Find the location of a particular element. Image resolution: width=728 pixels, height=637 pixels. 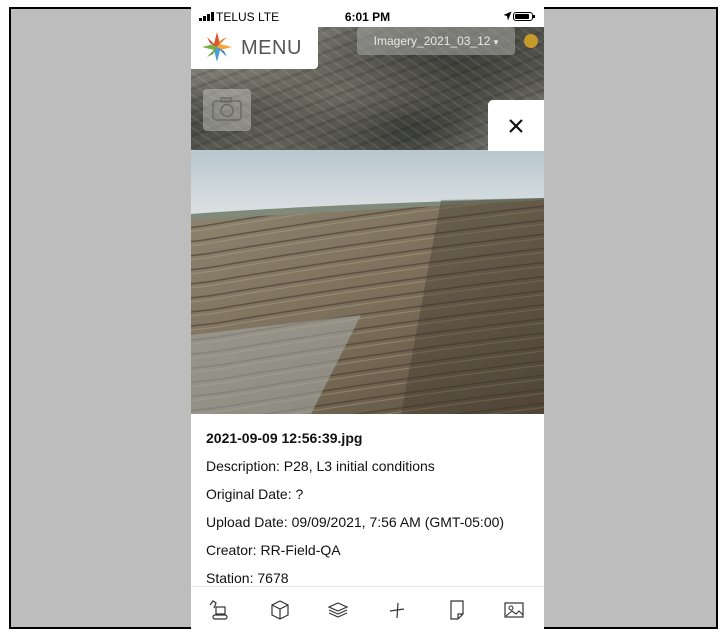

menu-label: MENU is located at coordinates (271, 48).